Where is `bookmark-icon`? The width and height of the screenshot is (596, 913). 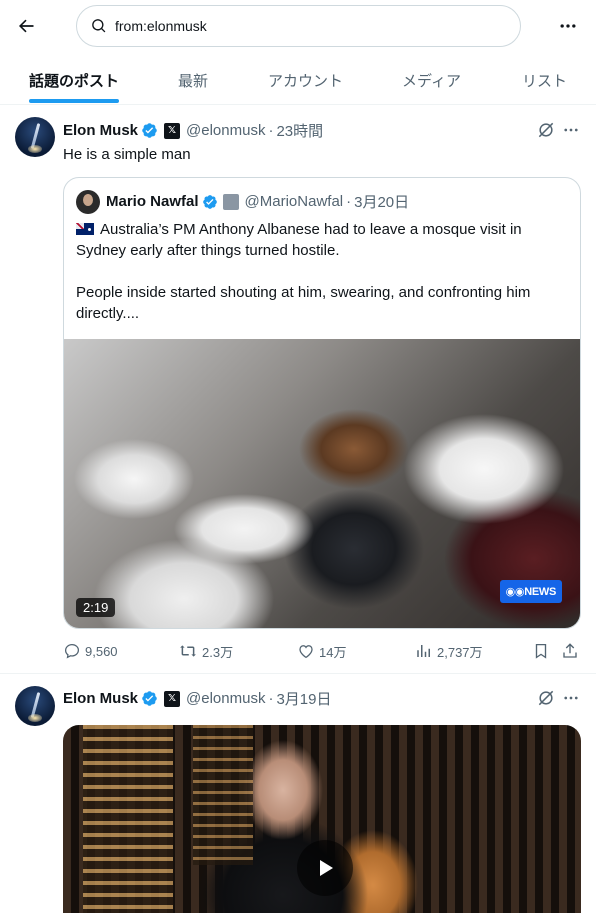
bookmark-icon is located at coordinates (541, 651).